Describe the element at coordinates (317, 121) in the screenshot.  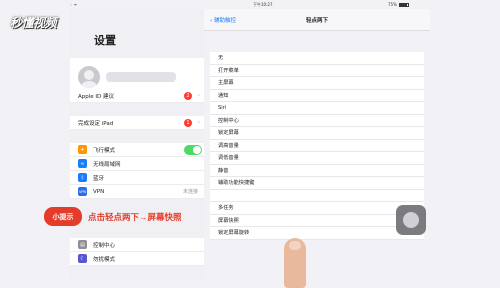
I see `option-control-center: 控制中心` at that location.